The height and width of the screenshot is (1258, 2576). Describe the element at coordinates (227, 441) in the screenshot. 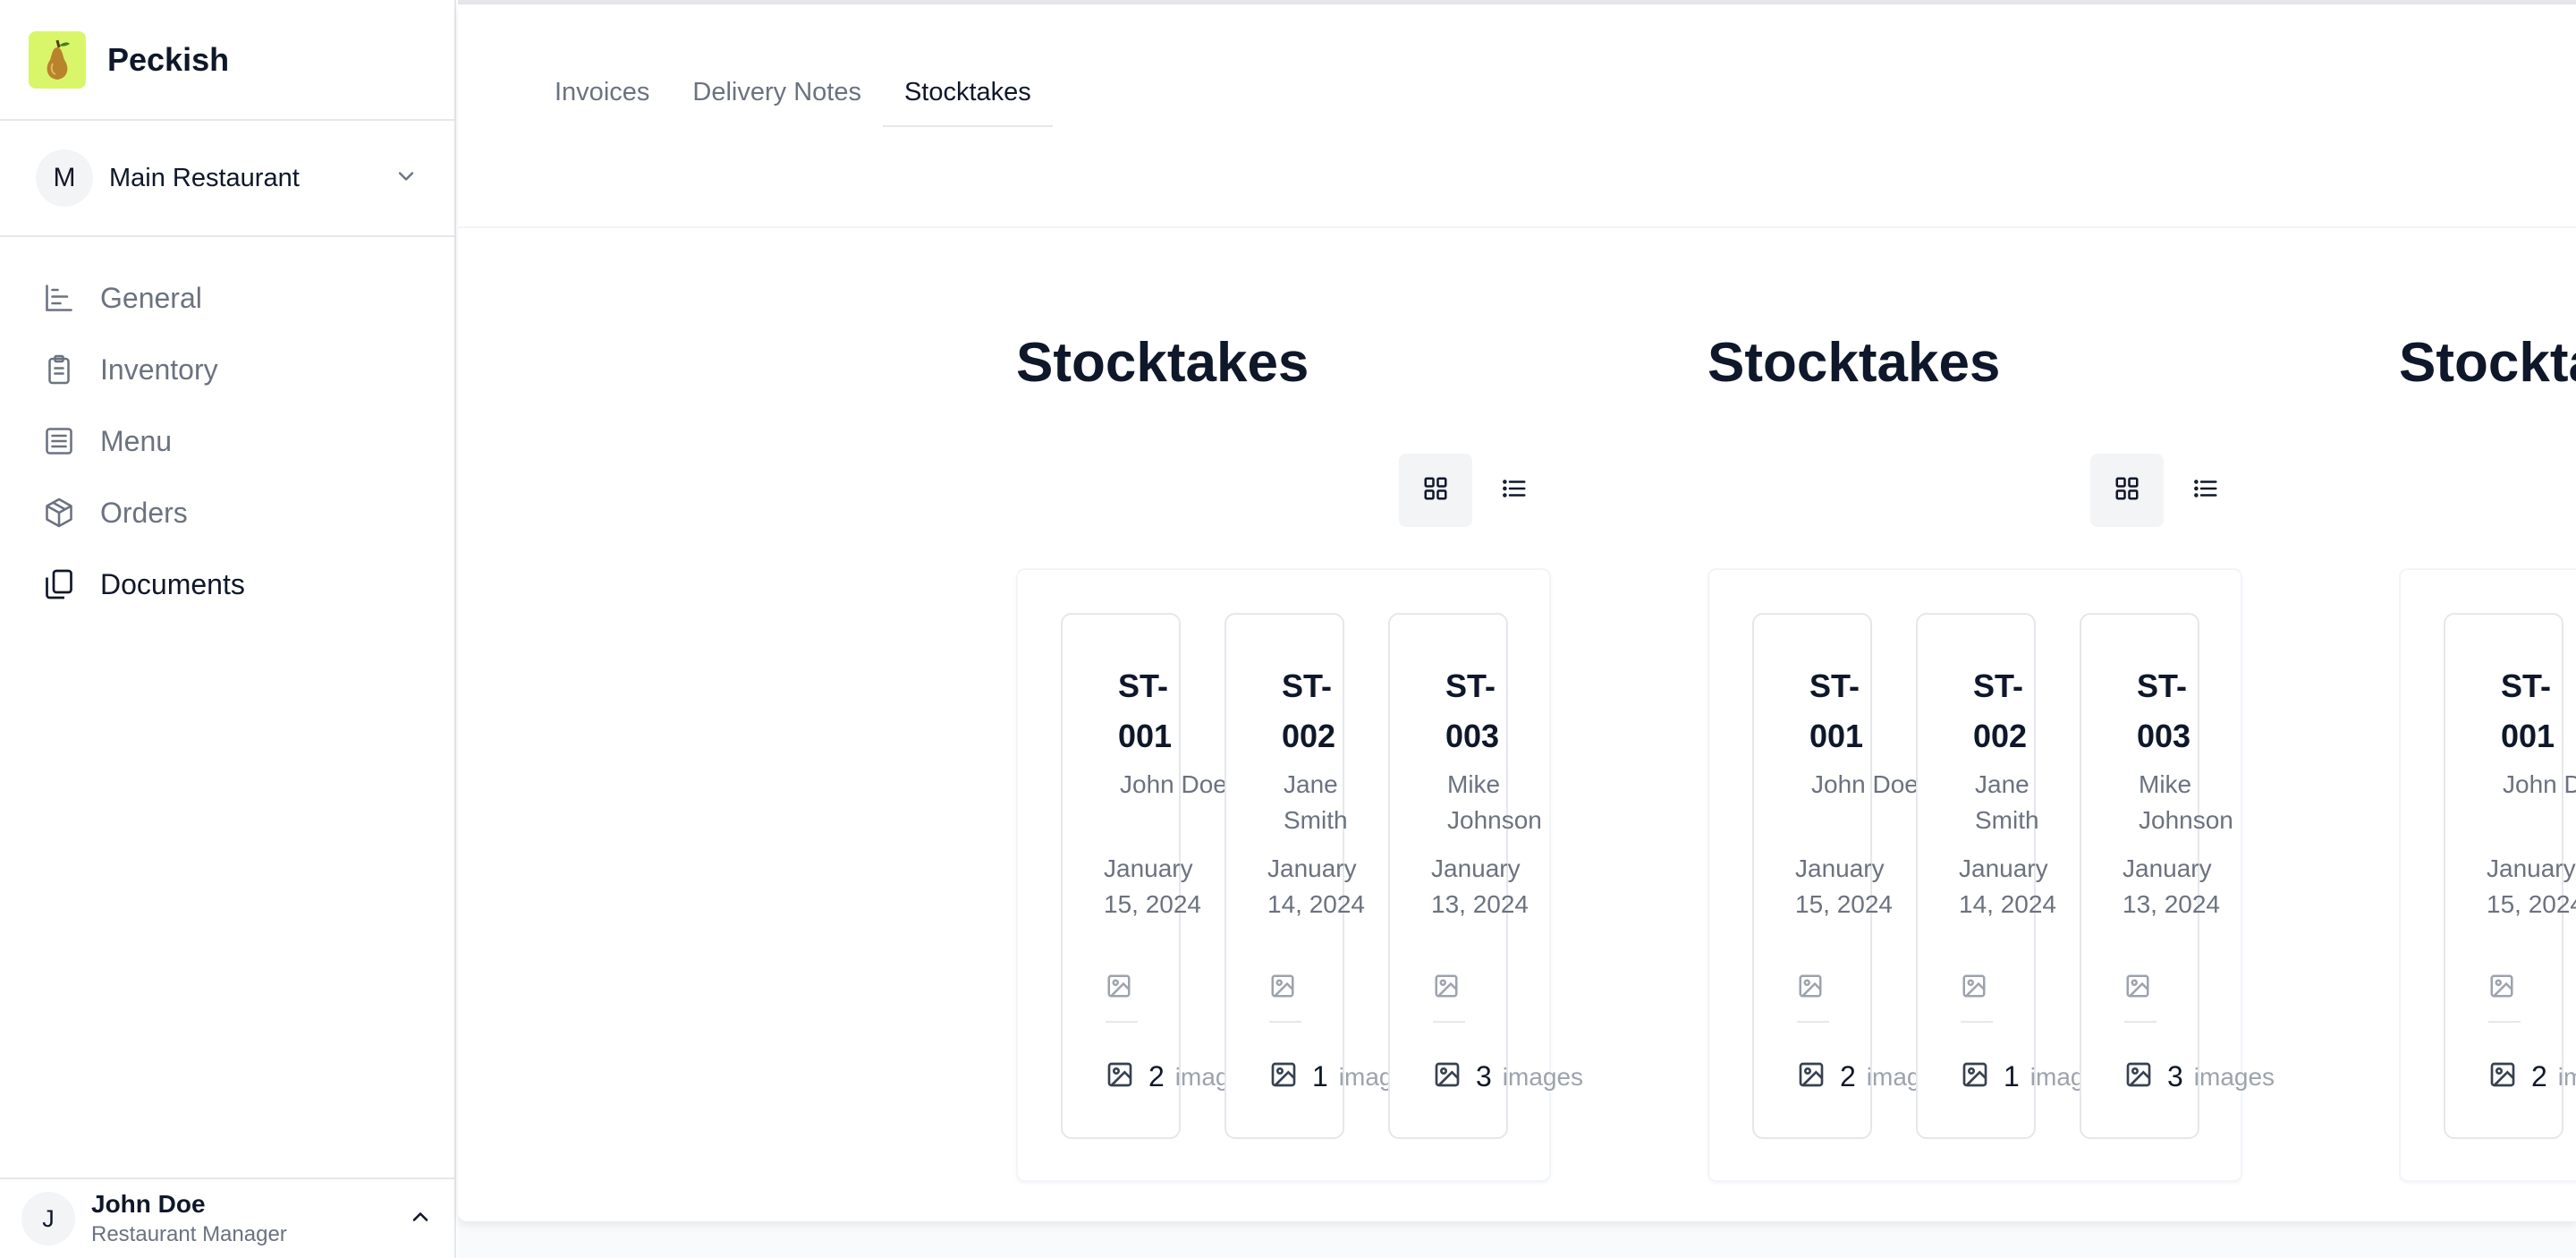

I see `sidebar-item-menu: Menu` at that location.